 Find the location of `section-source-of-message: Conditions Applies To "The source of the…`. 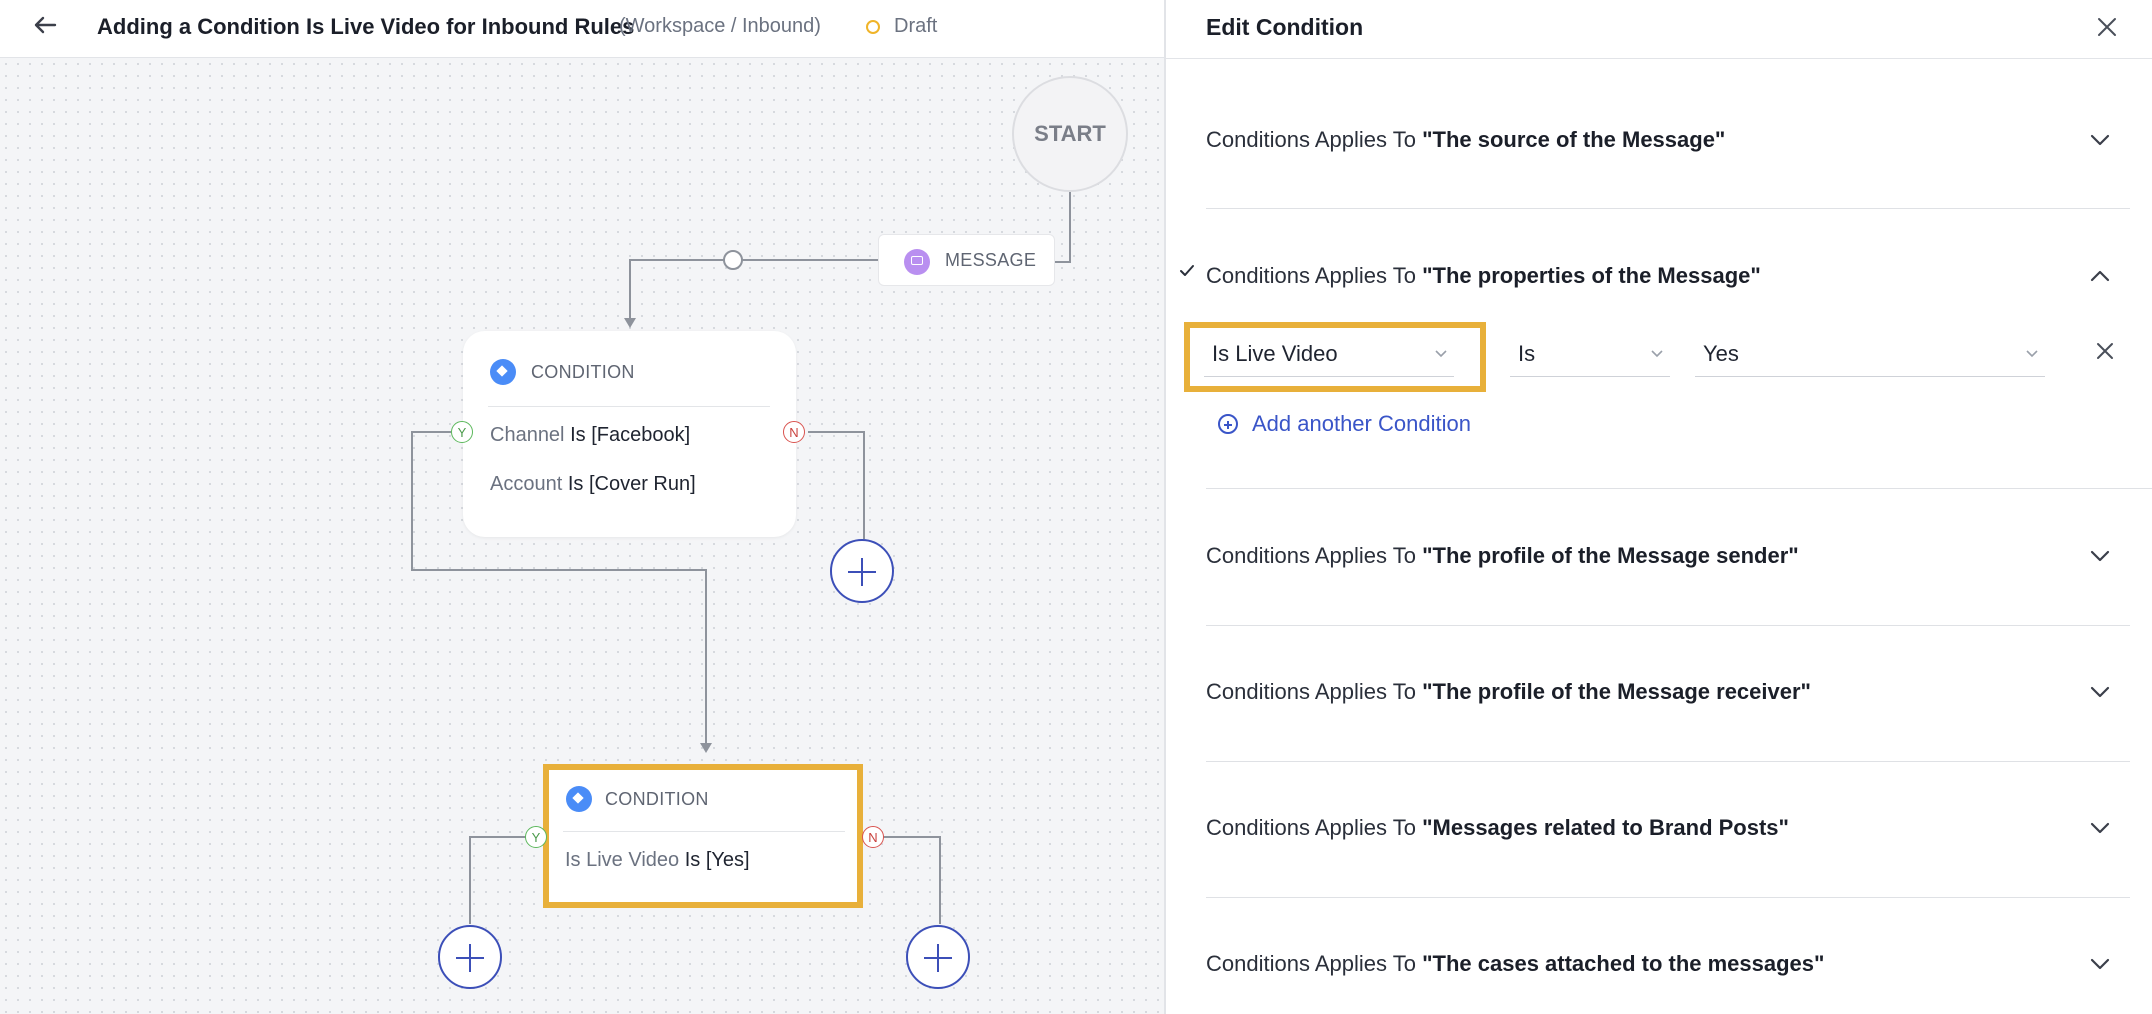

section-source-of-message: Conditions Applies To "The source of the… is located at coordinates (1465, 140).